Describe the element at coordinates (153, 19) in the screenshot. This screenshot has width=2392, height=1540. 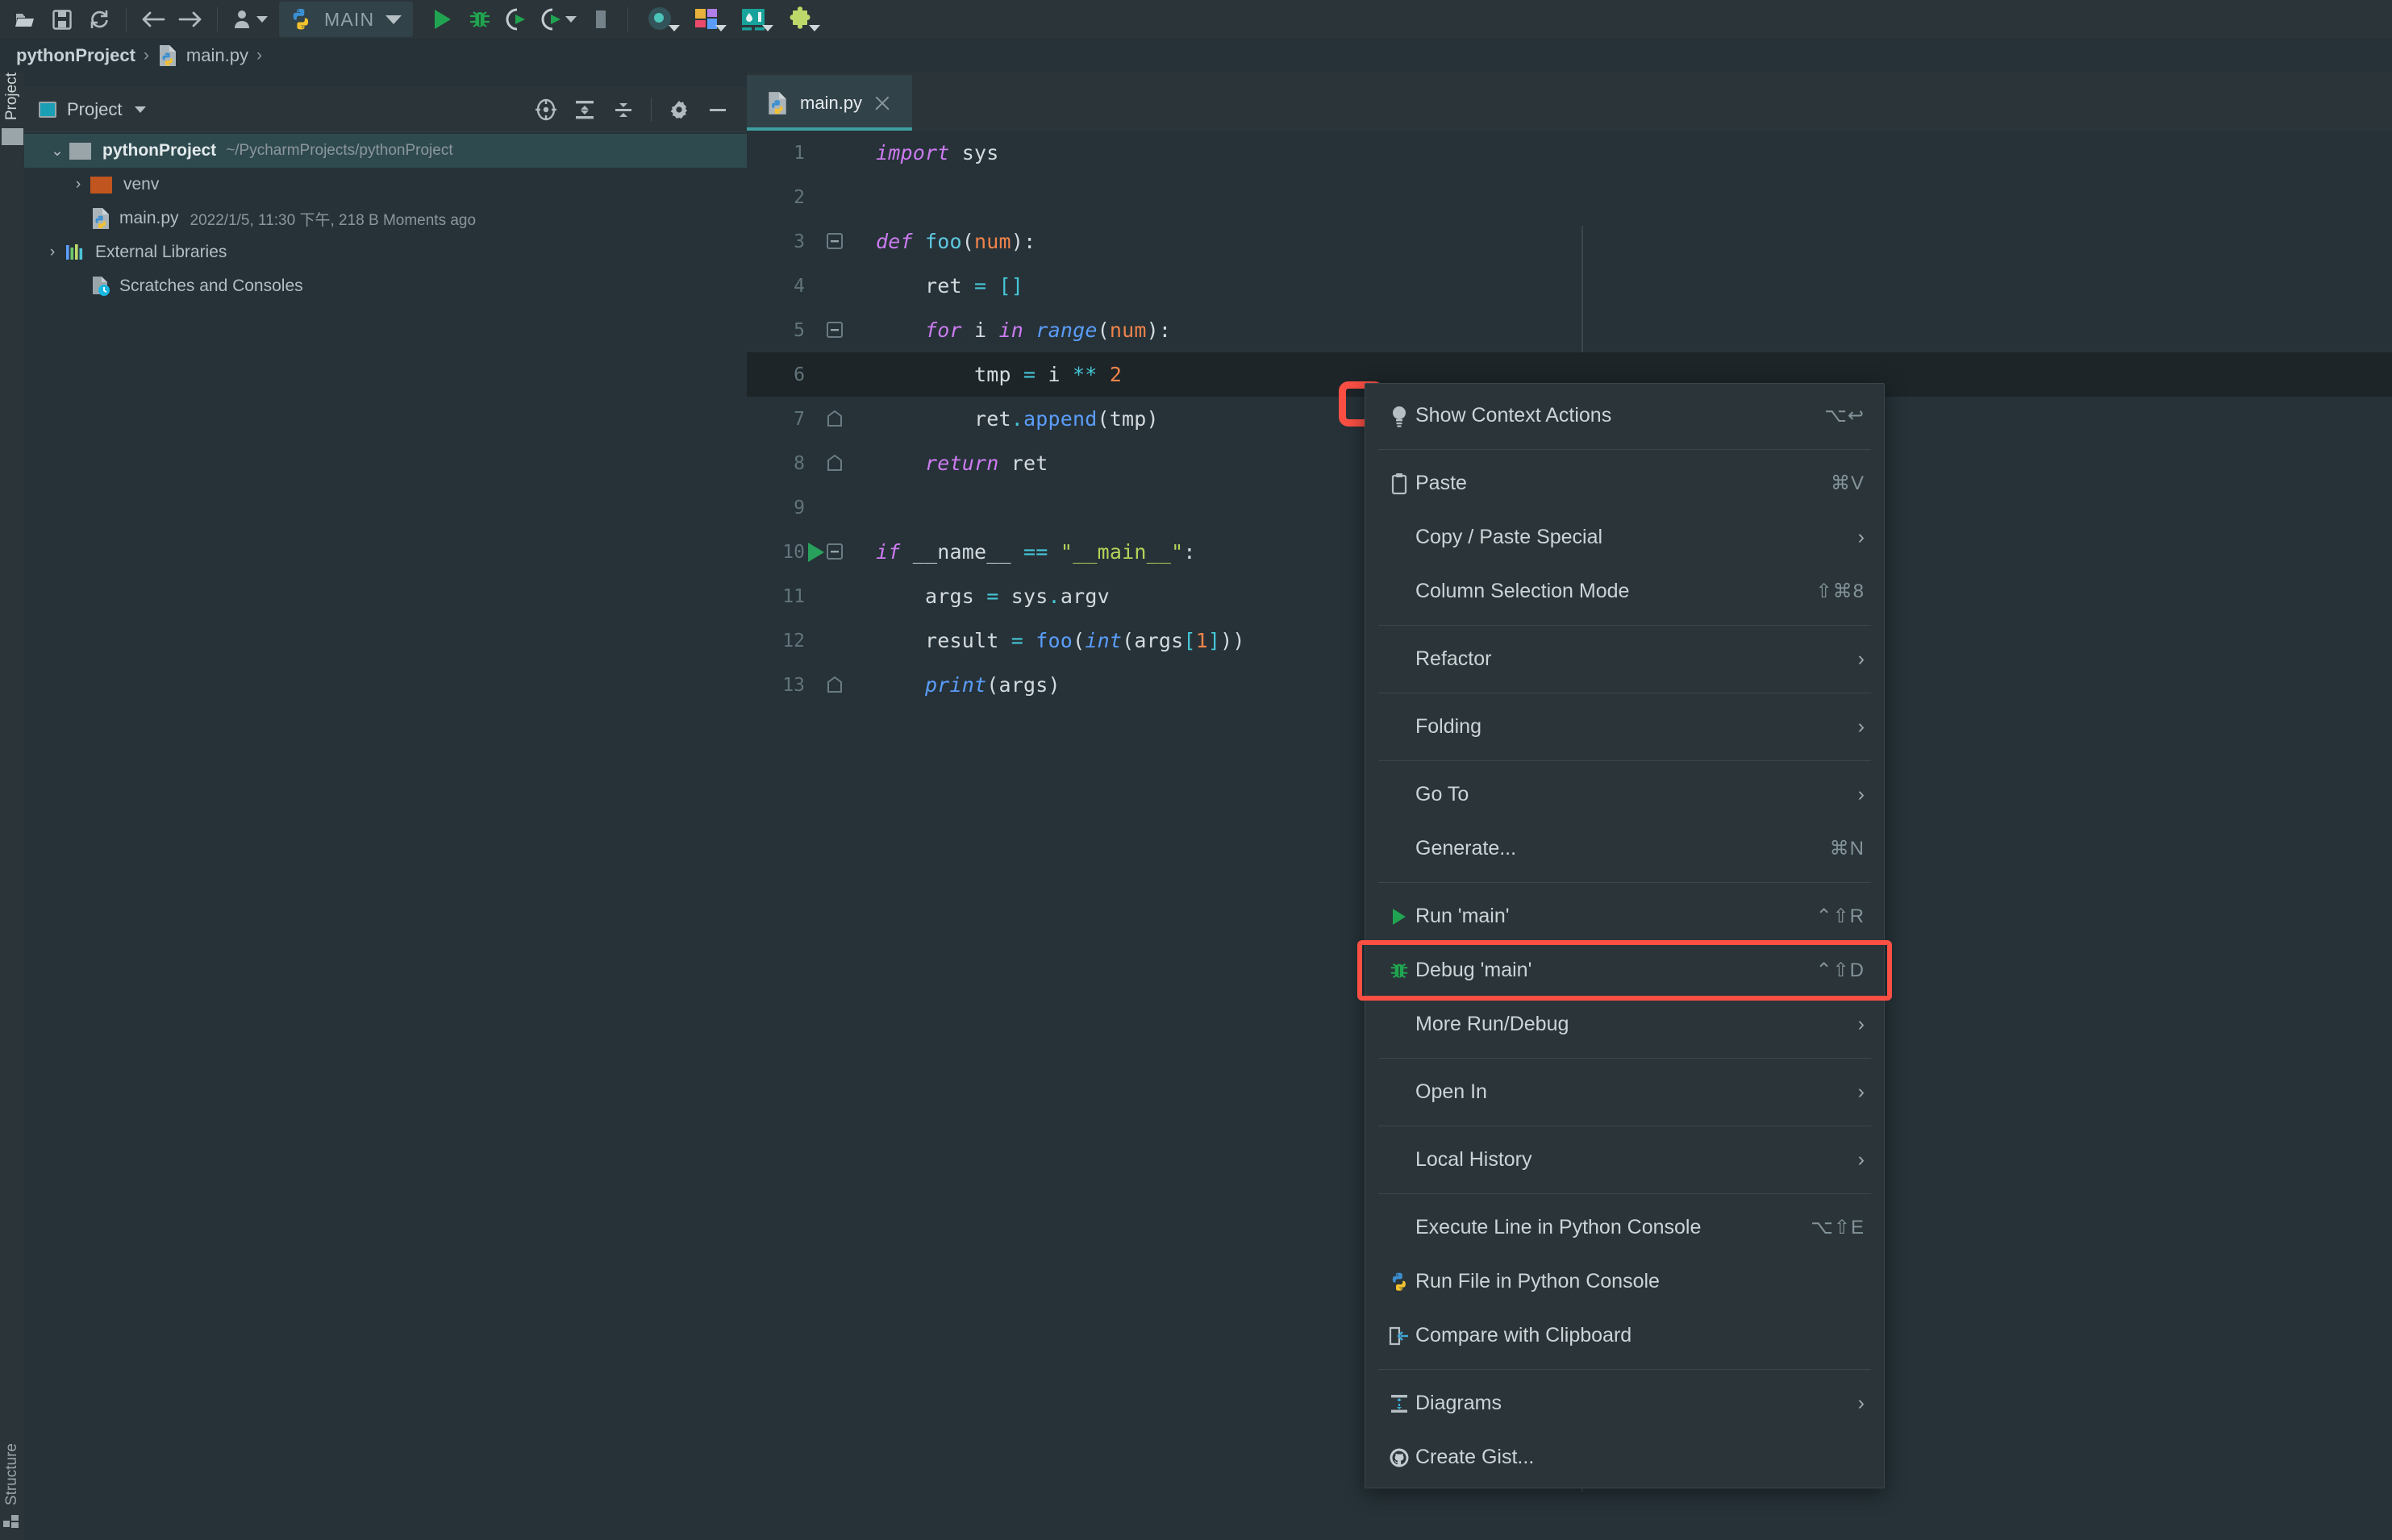
I see `navigate-back-icon` at that location.